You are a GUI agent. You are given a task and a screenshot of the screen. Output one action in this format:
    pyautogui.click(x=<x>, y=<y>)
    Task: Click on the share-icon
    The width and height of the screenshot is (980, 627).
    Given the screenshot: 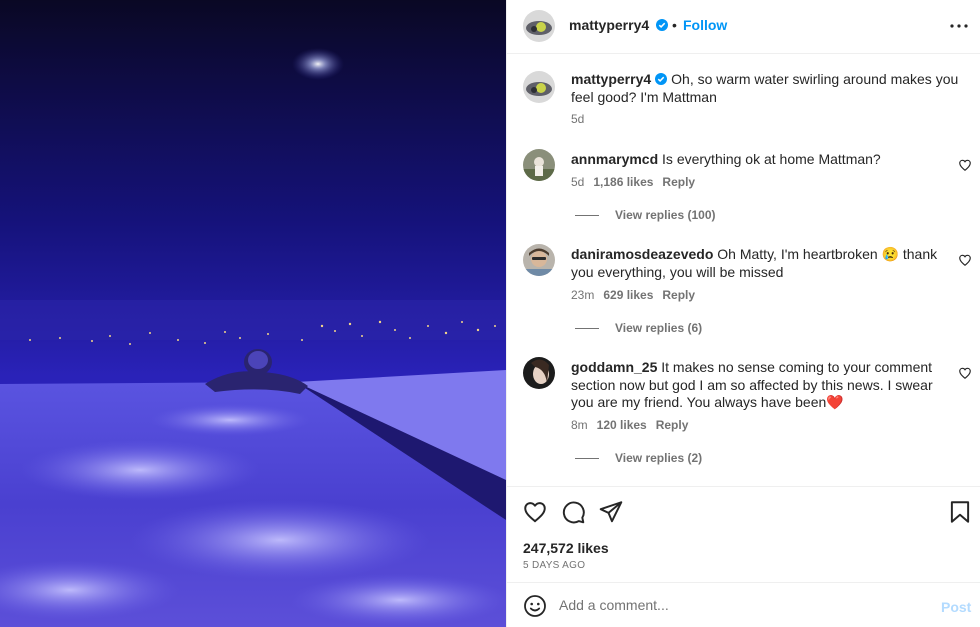 What is the action you would take?
    pyautogui.click(x=611, y=512)
    